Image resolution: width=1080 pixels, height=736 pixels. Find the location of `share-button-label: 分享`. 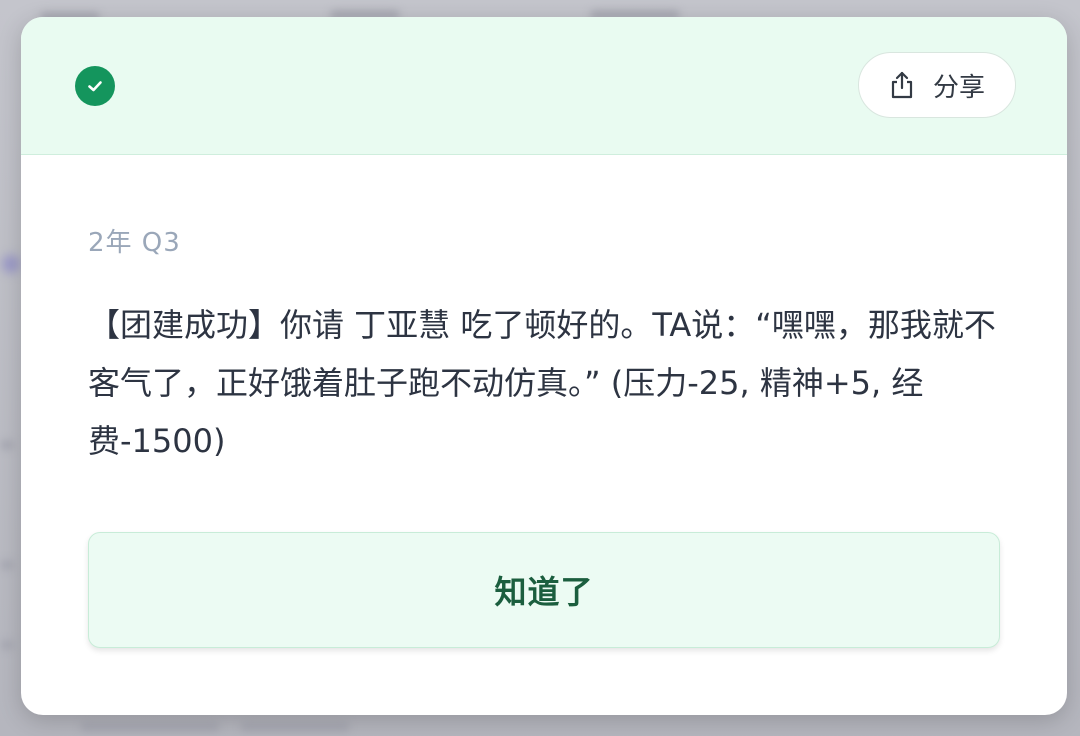

share-button-label: 分享 is located at coordinates (958, 87).